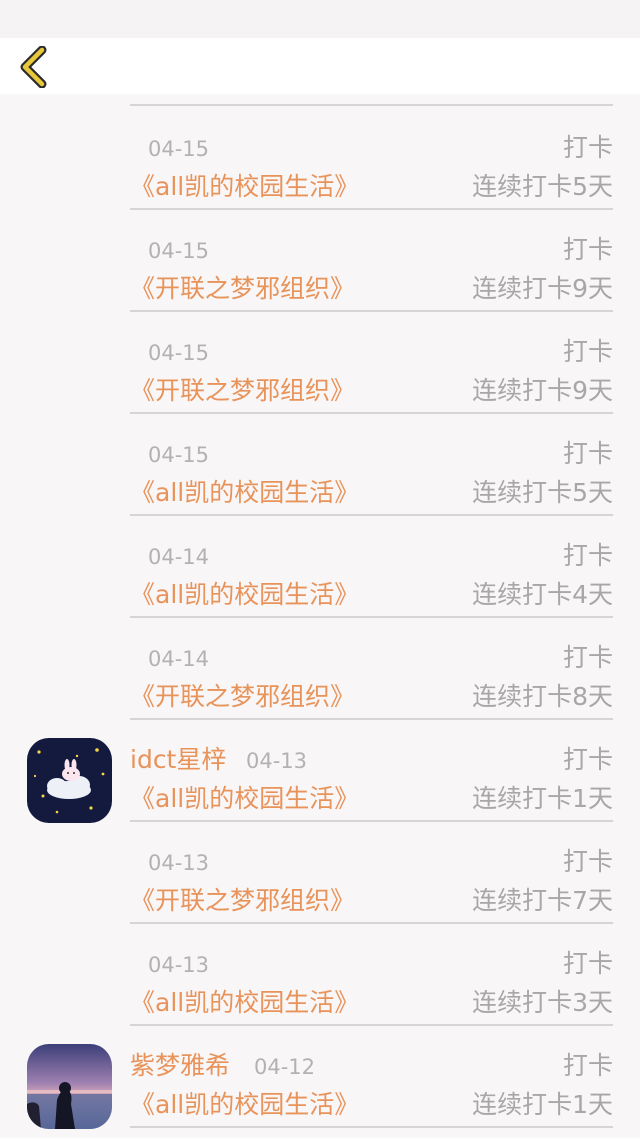  I want to click on checkin-row: 04-13 打卡 《开联之梦邪组织》 连续打卡7天, so click(320, 872).